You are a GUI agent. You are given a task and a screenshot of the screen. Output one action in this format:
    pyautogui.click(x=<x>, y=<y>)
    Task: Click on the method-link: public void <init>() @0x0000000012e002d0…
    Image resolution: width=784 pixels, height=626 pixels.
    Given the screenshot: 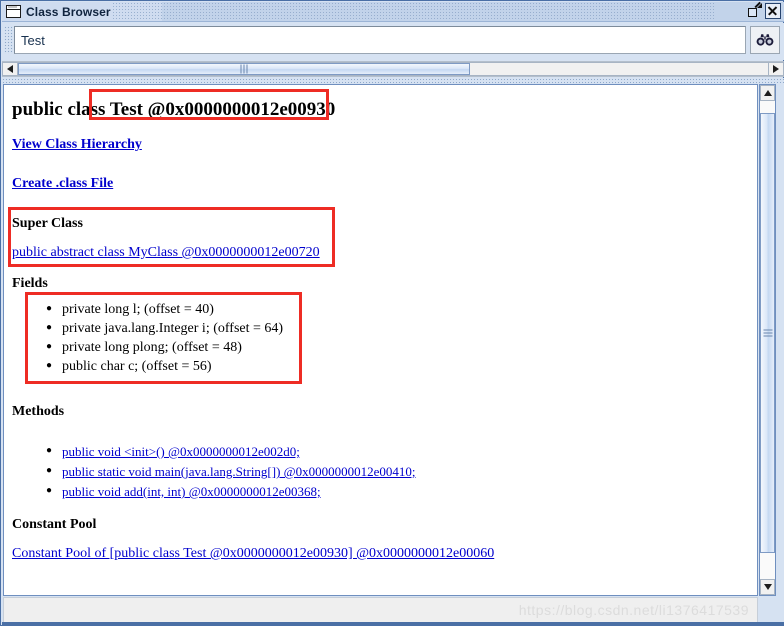 What is the action you would take?
    pyautogui.click(x=181, y=451)
    